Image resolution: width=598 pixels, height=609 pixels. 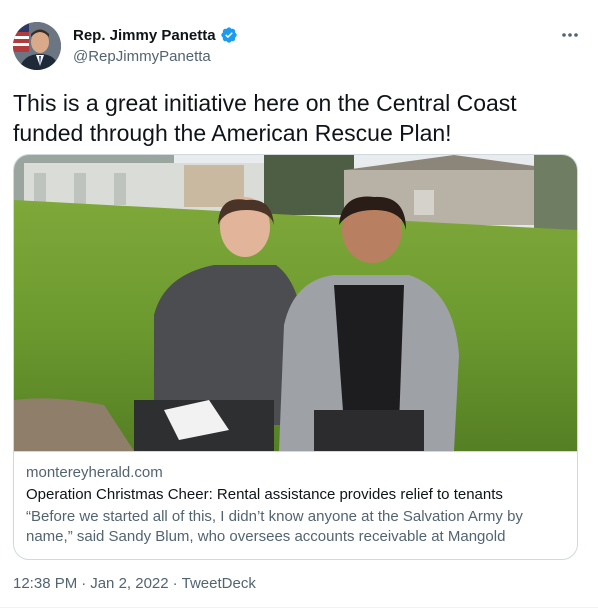 What do you see at coordinates (94, 472) in the screenshot?
I see `card-domain: montereyherald.com` at bounding box center [94, 472].